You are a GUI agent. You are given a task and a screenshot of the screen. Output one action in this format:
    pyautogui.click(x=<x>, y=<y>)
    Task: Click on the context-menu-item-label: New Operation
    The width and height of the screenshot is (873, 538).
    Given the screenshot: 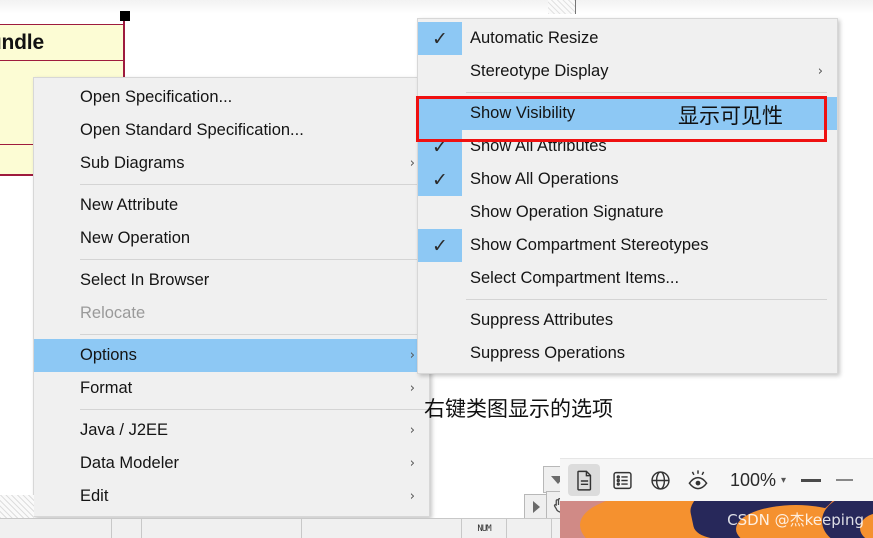 What is the action you would take?
    pyautogui.click(x=135, y=238)
    